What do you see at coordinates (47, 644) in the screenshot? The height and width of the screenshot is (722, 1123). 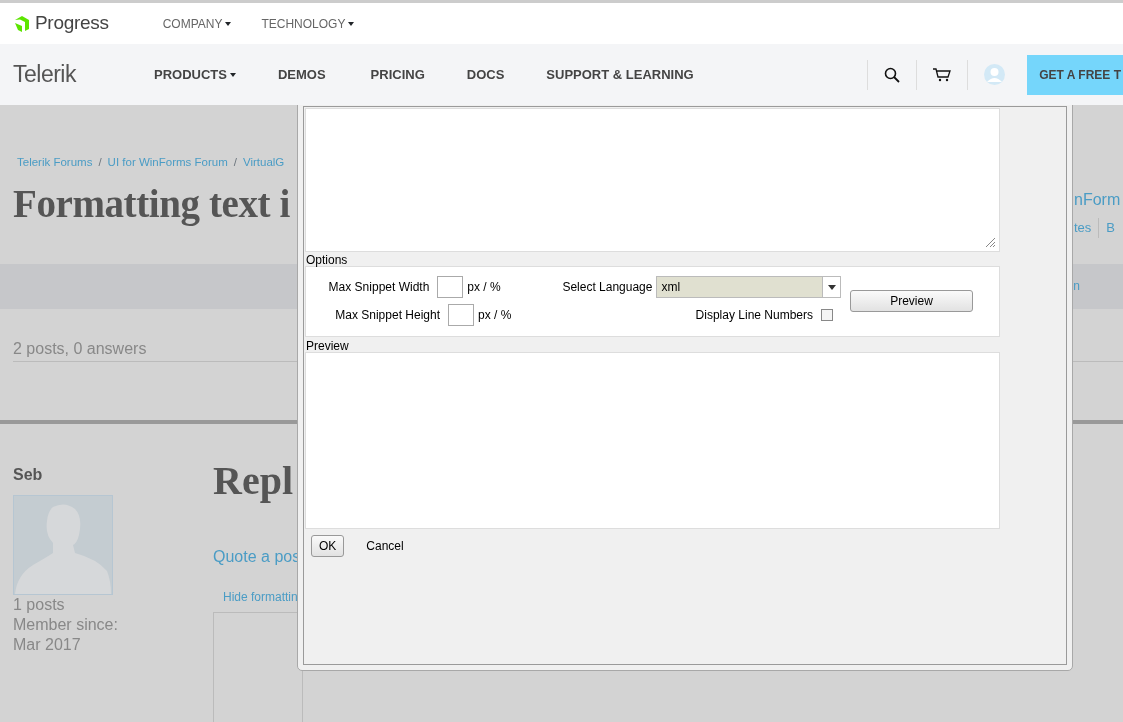 I see `member-since-date: Mar 2017` at bounding box center [47, 644].